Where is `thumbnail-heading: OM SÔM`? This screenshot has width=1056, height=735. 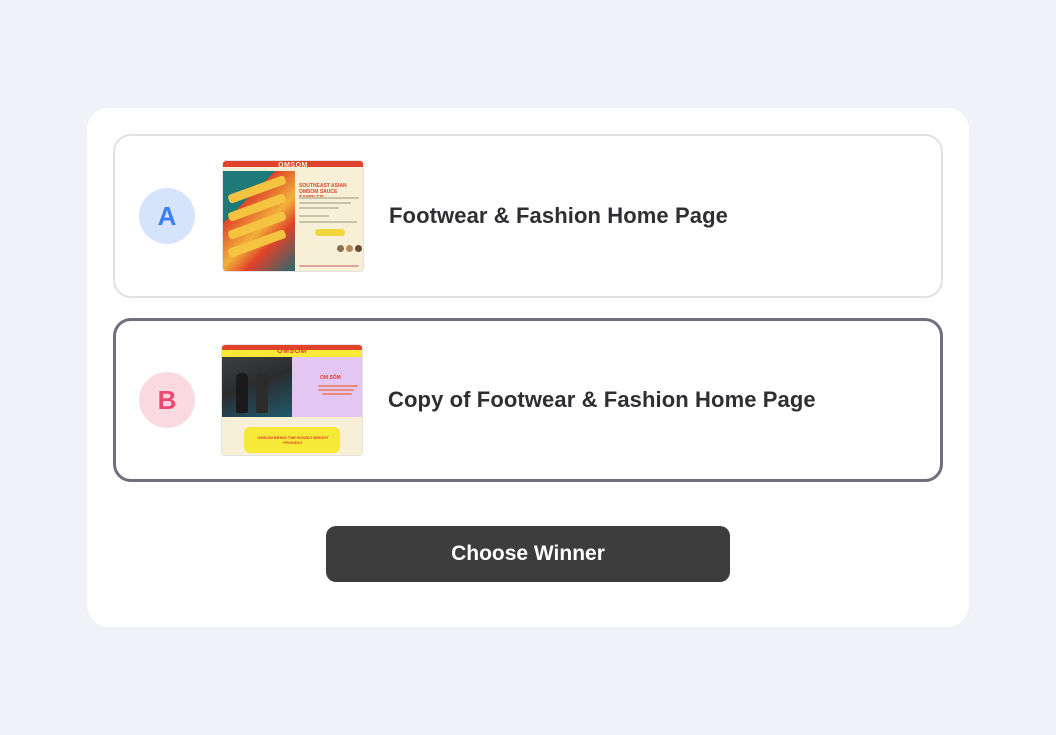 thumbnail-heading: OM SÔM is located at coordinates (330, 378).